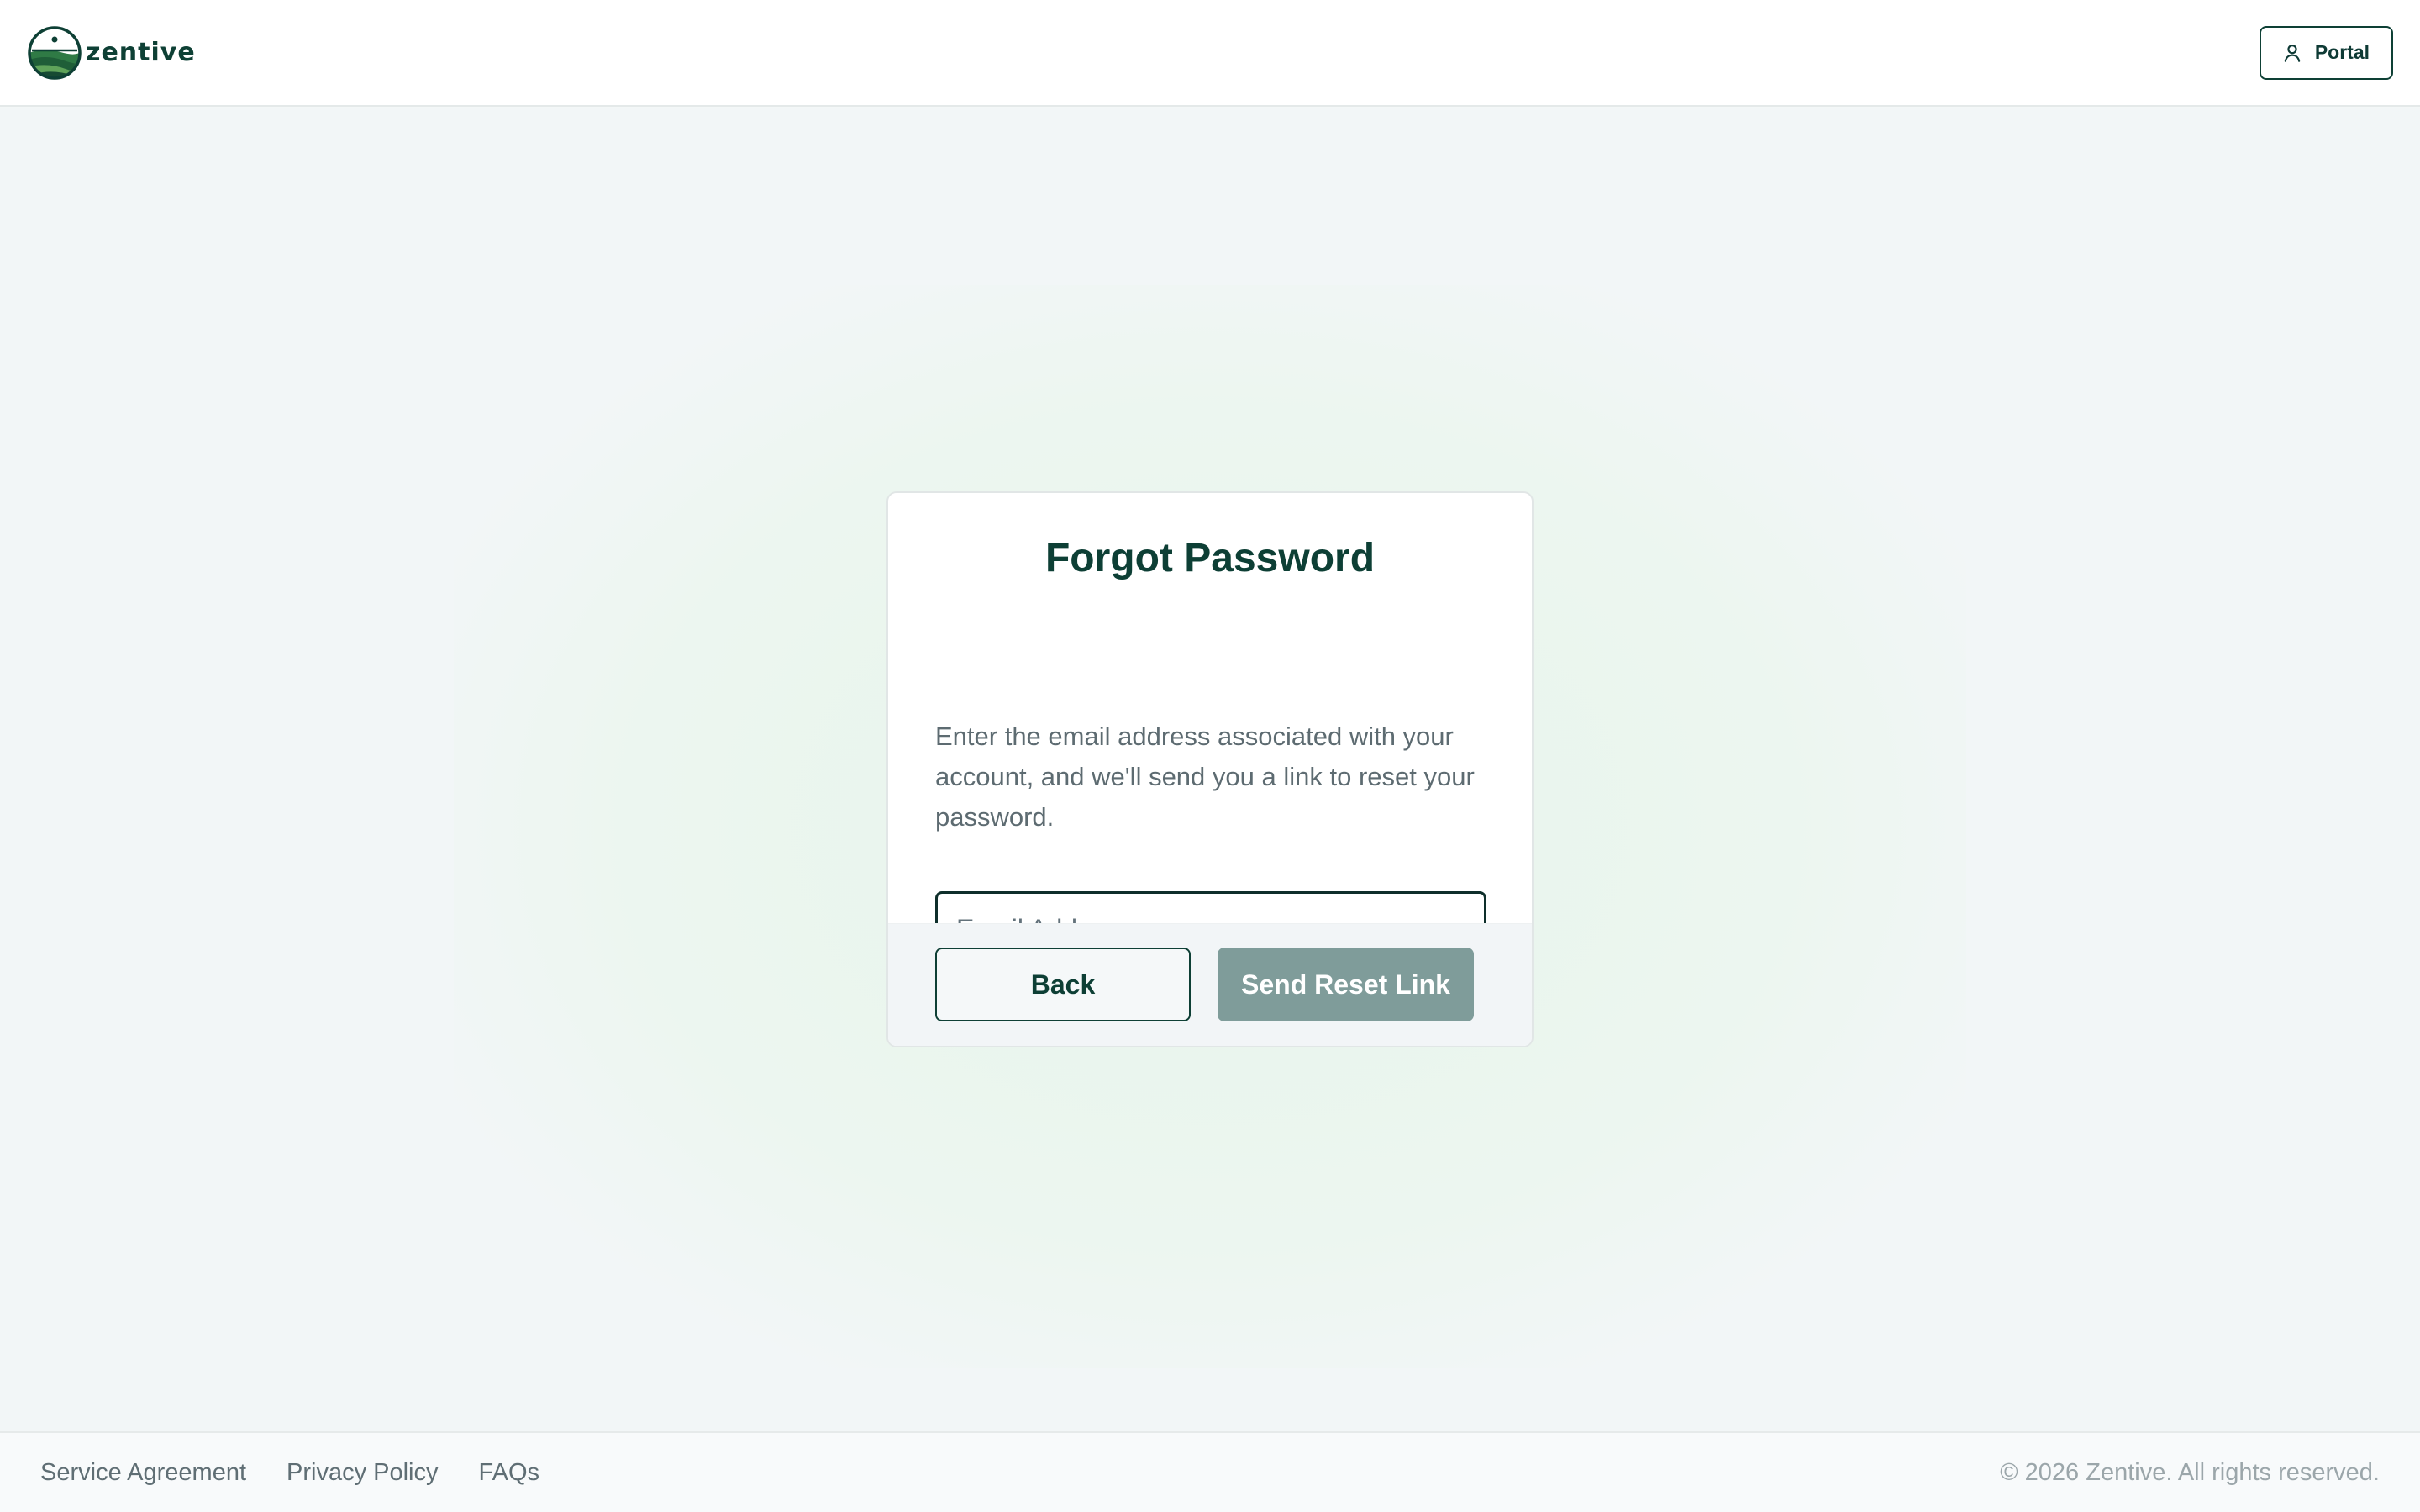  What do you see at coordinates (2190, 1472) in the screenshot?
I see `copyright-text: © 2026 Zentive. All rights reserved.` at bounding box center [2190, 1472].